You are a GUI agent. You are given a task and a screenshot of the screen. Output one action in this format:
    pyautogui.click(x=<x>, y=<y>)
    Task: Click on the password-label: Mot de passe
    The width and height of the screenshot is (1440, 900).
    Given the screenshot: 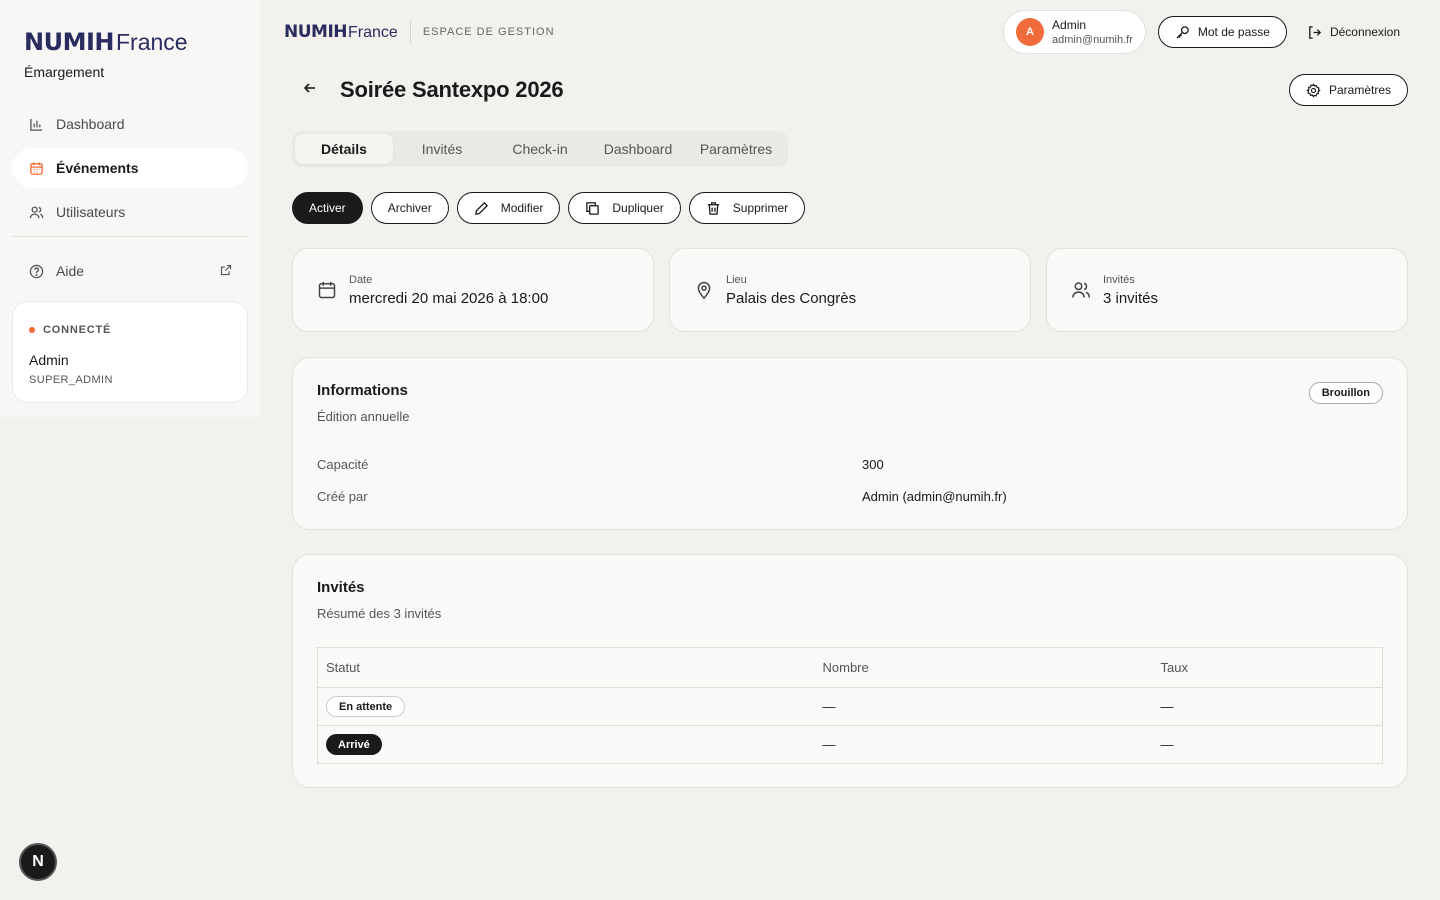 What is the action you would take?
    pyautogui.click(x=1233, y=32)
    